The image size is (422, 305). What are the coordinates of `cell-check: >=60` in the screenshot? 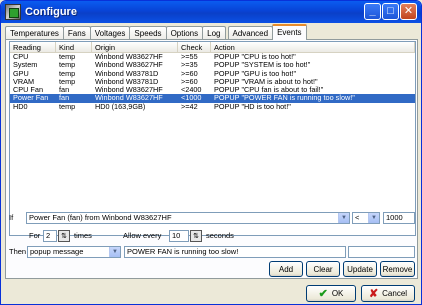 It's located at (189, 81).